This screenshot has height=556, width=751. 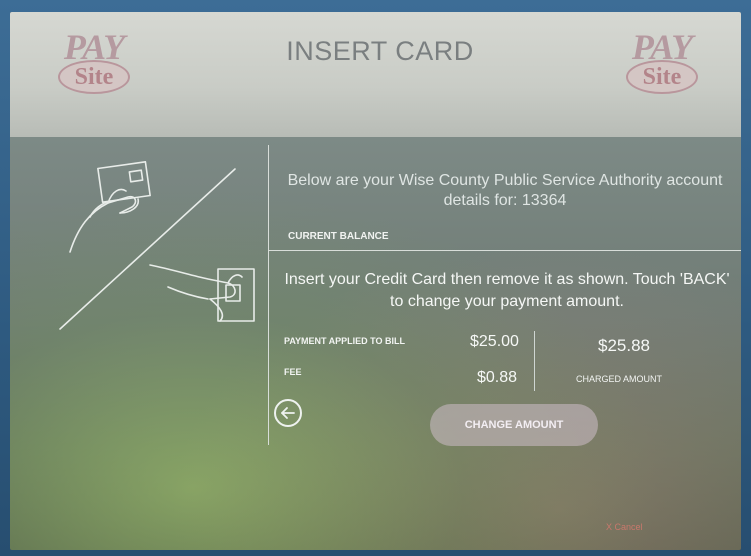 I want to click on horizontal-divider, so click(x=504, y=250).